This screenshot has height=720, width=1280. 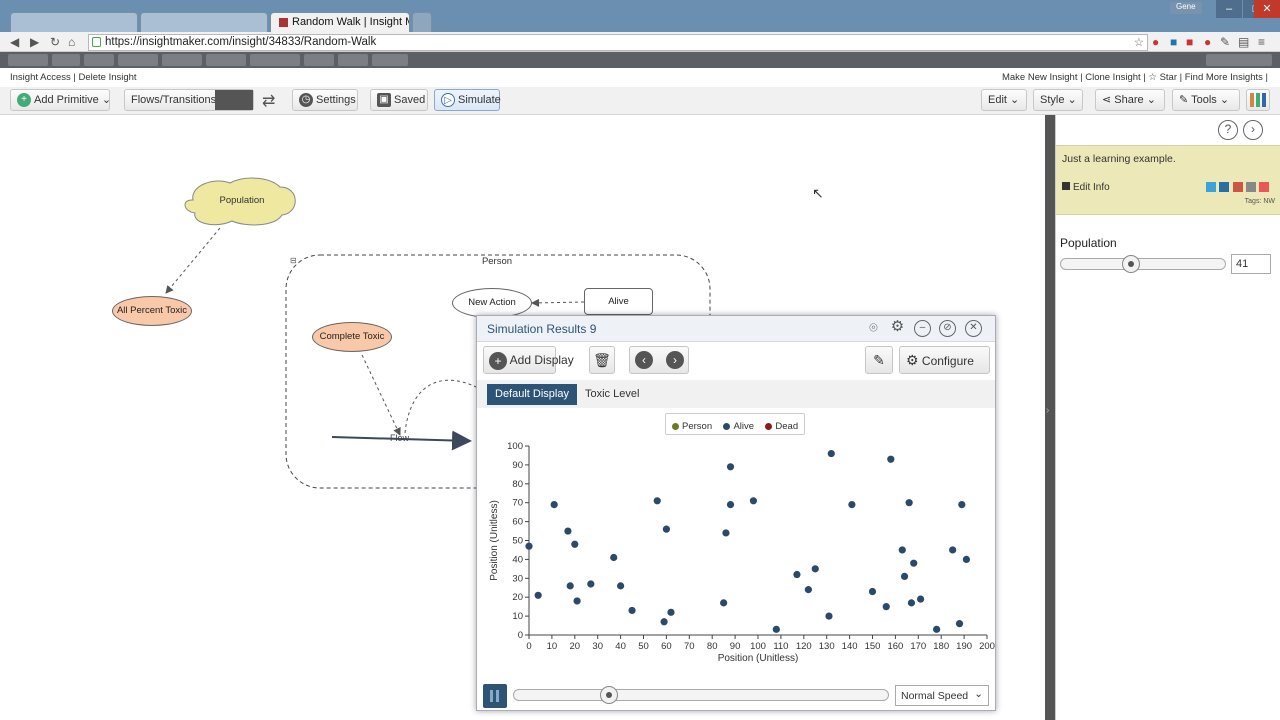 What do you see at coordinates (942, 695) in the screenshot?
I see `speed-select: Normal Speed ⌄` at bounding box center [942, 695].